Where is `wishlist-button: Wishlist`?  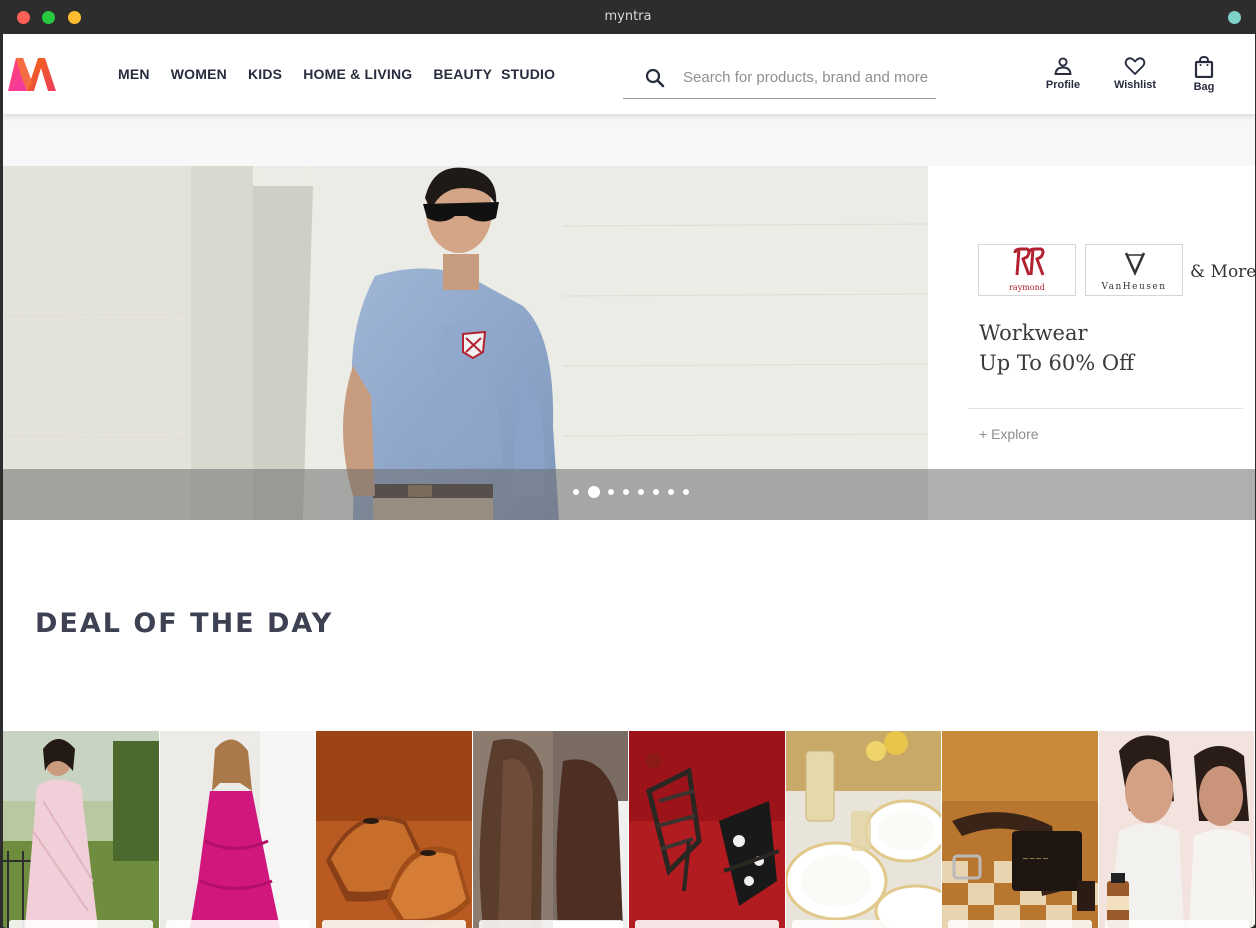
wishlist-button: Wishlist is located at coordinates (1135, 73).